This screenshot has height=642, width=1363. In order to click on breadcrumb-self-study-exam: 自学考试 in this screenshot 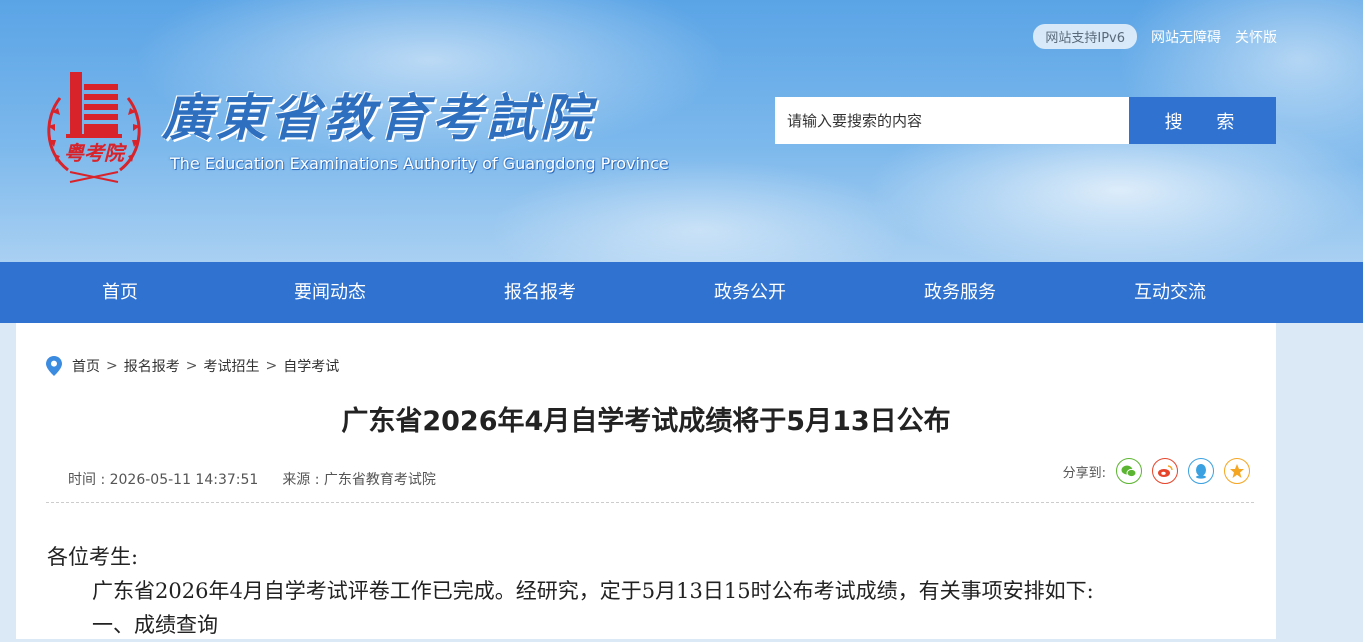, I will do `click(311, 366)`.